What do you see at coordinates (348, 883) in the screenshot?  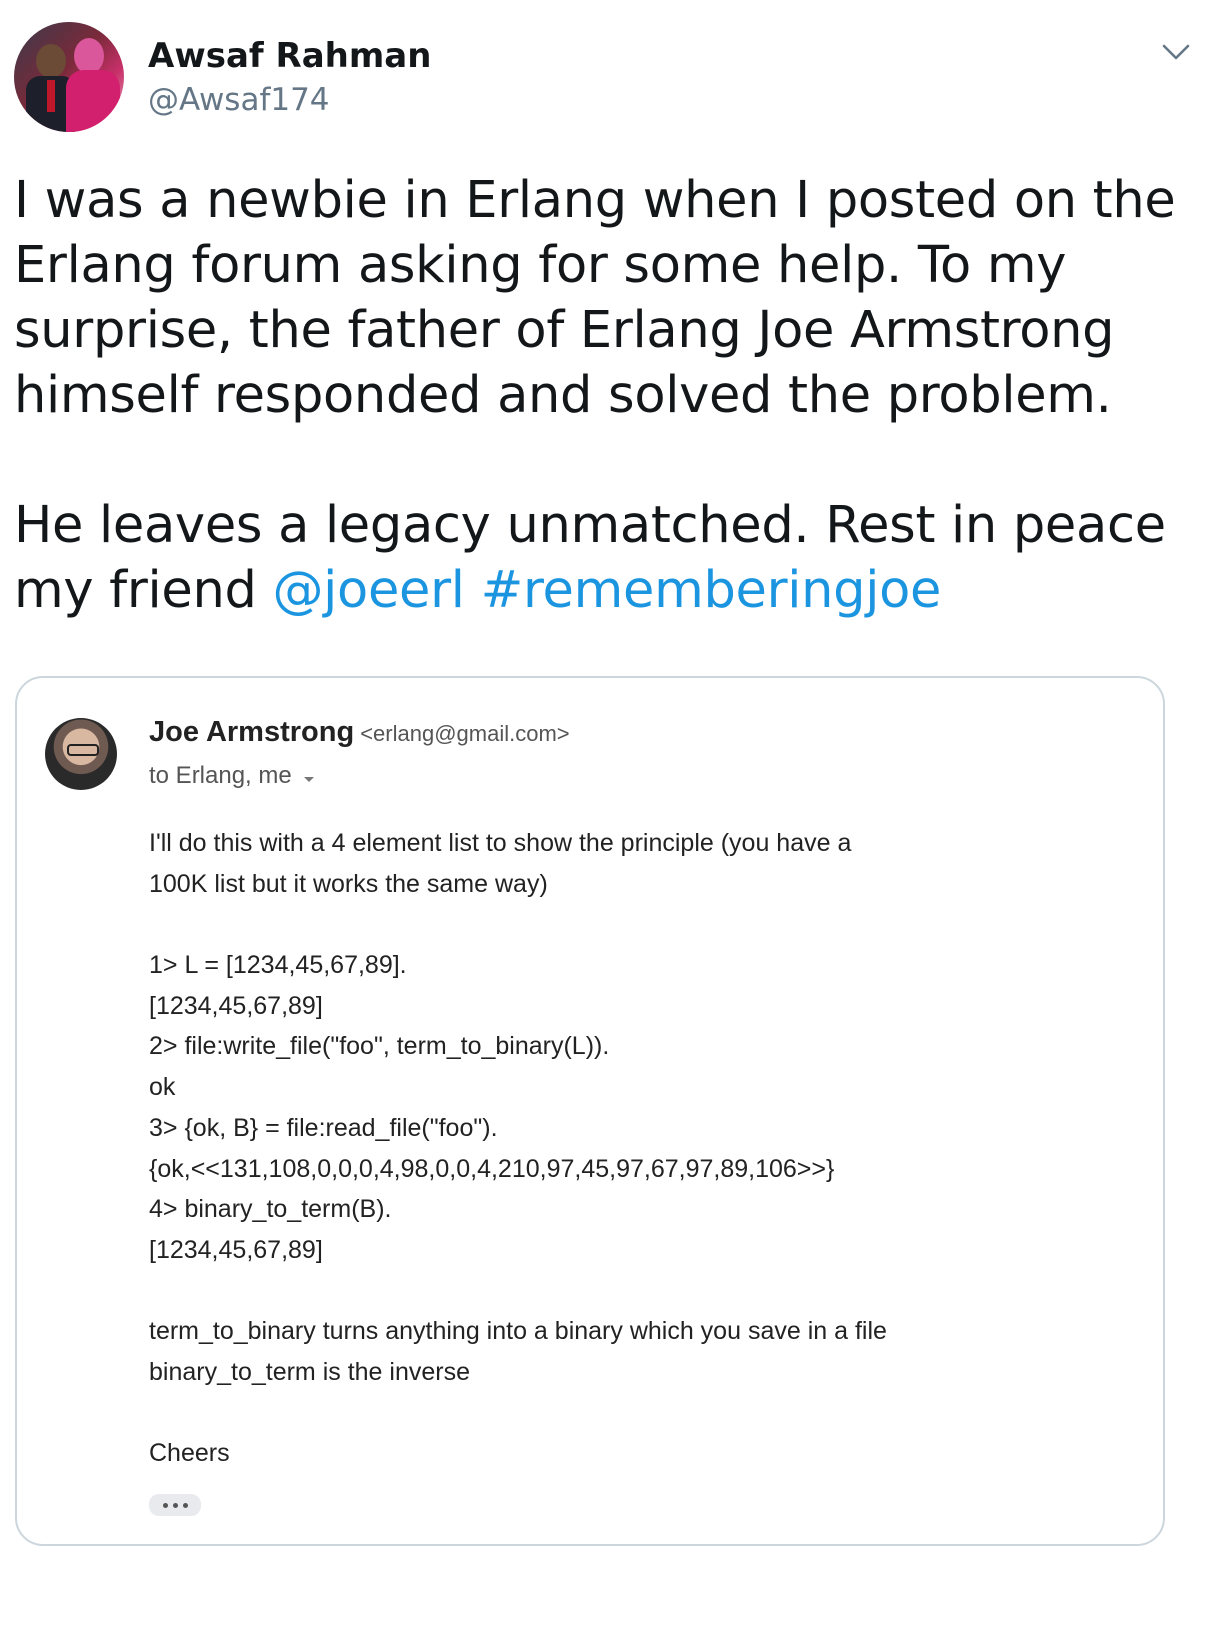 I see `email-body-line: 100K list but it works the same way)` at bounding box center [348, 883].